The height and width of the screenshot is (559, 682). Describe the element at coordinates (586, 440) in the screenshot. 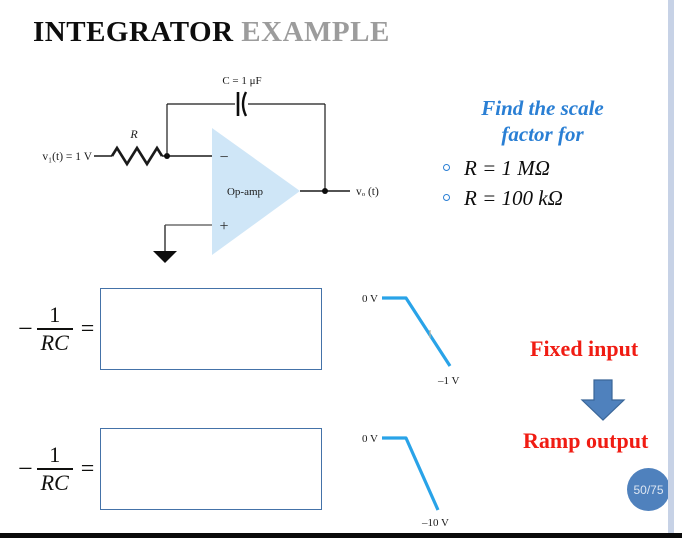

I see `ramp-output-annotation: Ramp output` at that location.